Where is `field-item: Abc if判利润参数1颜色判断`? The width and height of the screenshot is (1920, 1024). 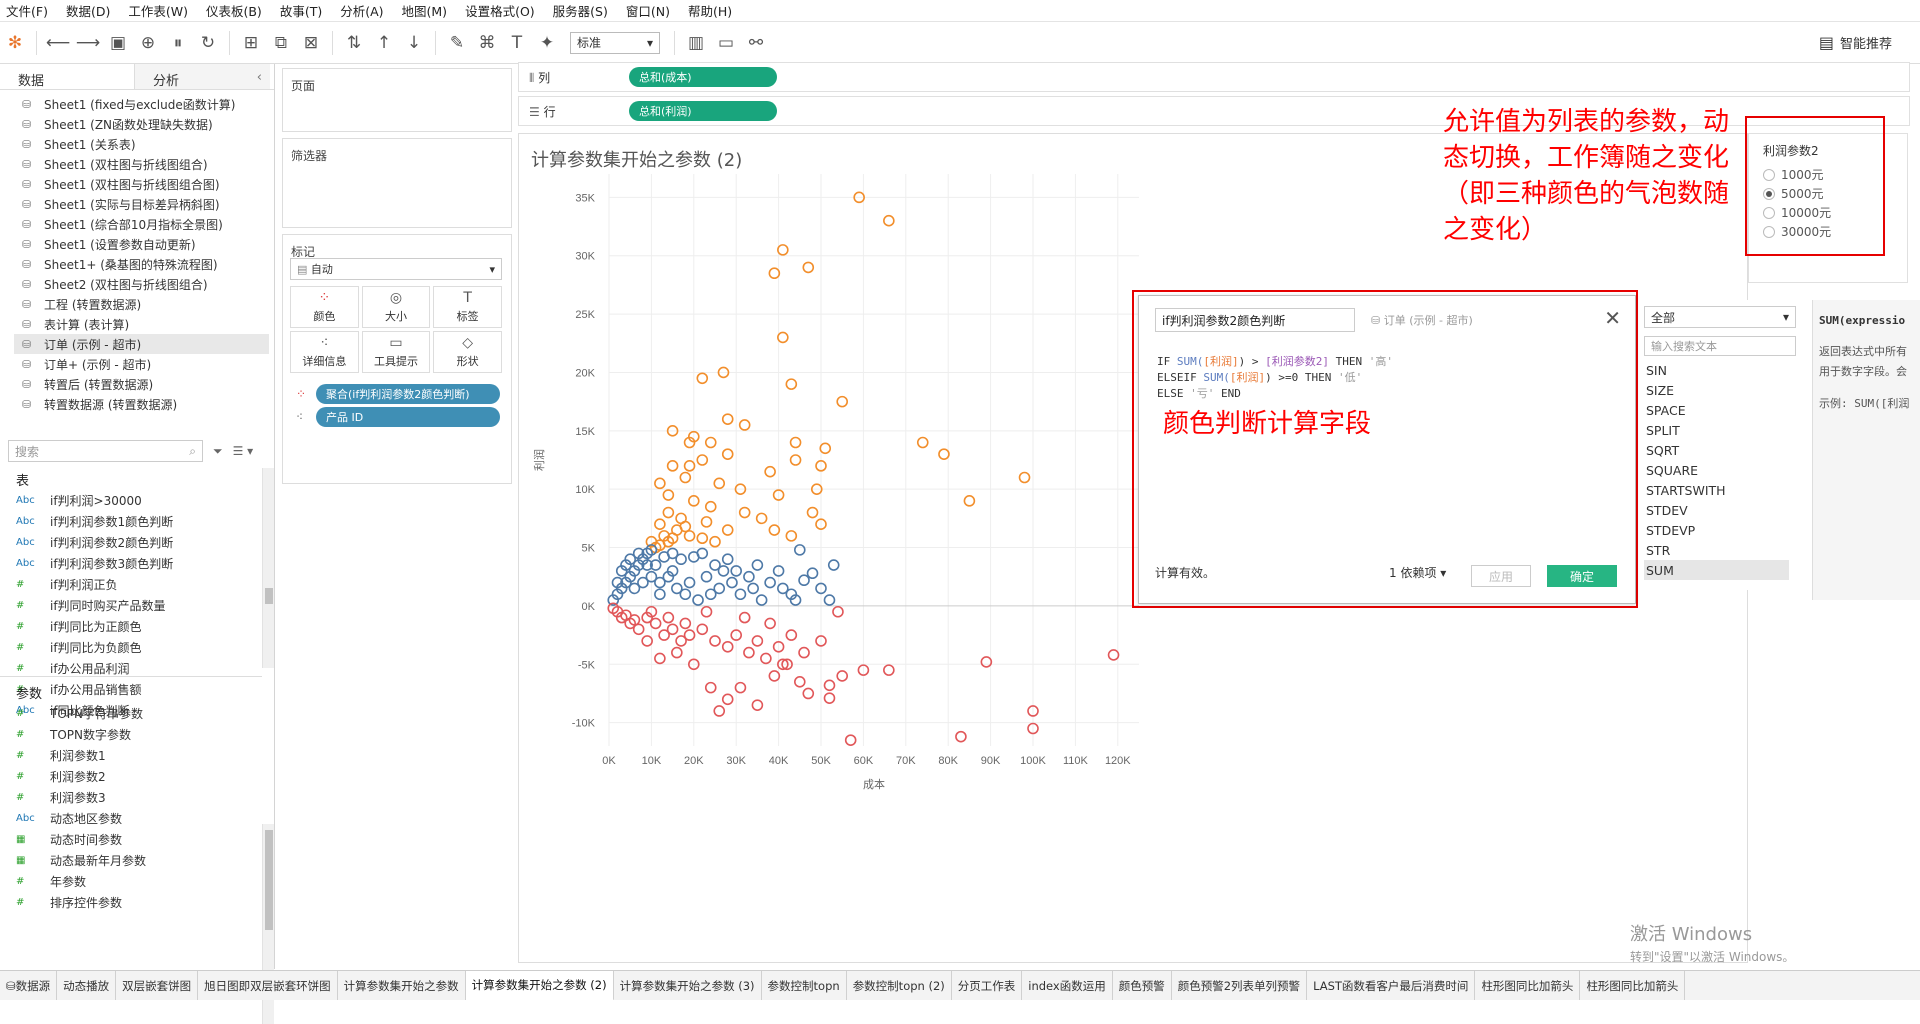
field-item: Abc if判利润参数1颜色判断 is located at coordinates (131, 521).